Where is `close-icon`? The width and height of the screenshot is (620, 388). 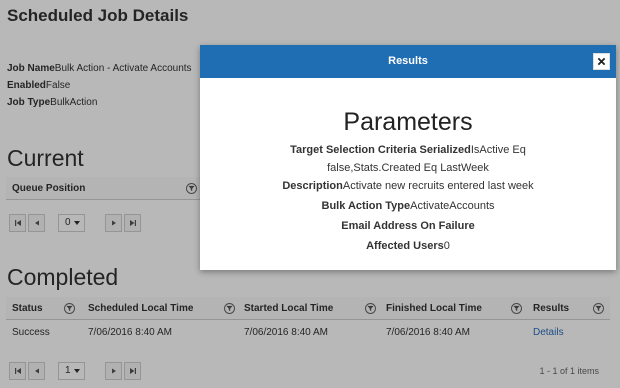 close-icon is located at coordinates (601, 61).